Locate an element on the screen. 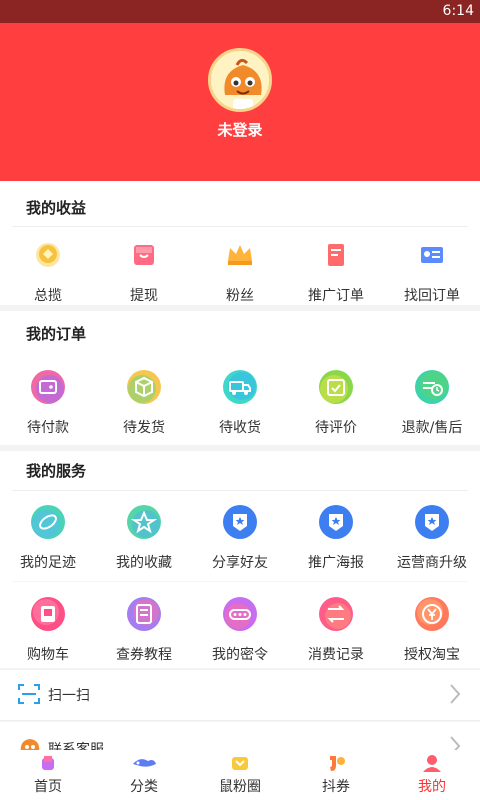 The width and height of the screenshot is (480, 800). service-item-operator-upgrade: 运营商升级 is located at coordinates (432, 538).